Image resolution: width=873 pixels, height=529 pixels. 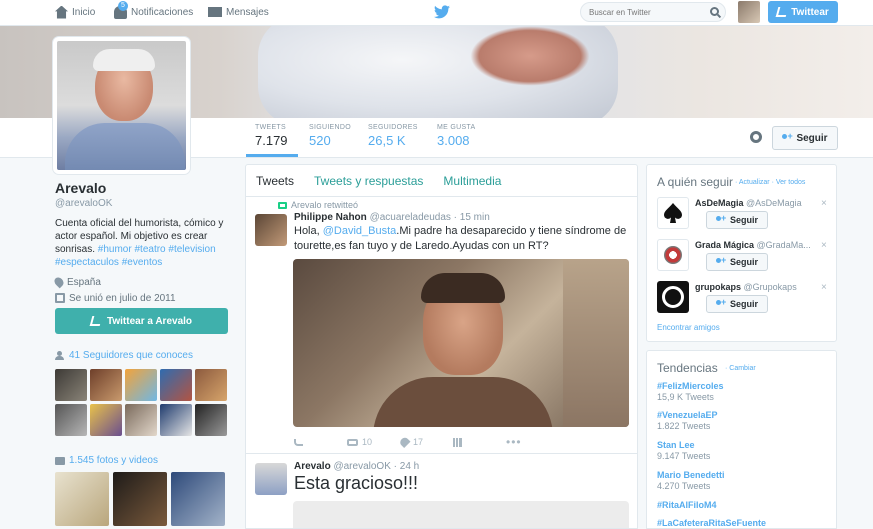 I want to click on tab-media: Multimedia, so click(x=472, y=181).